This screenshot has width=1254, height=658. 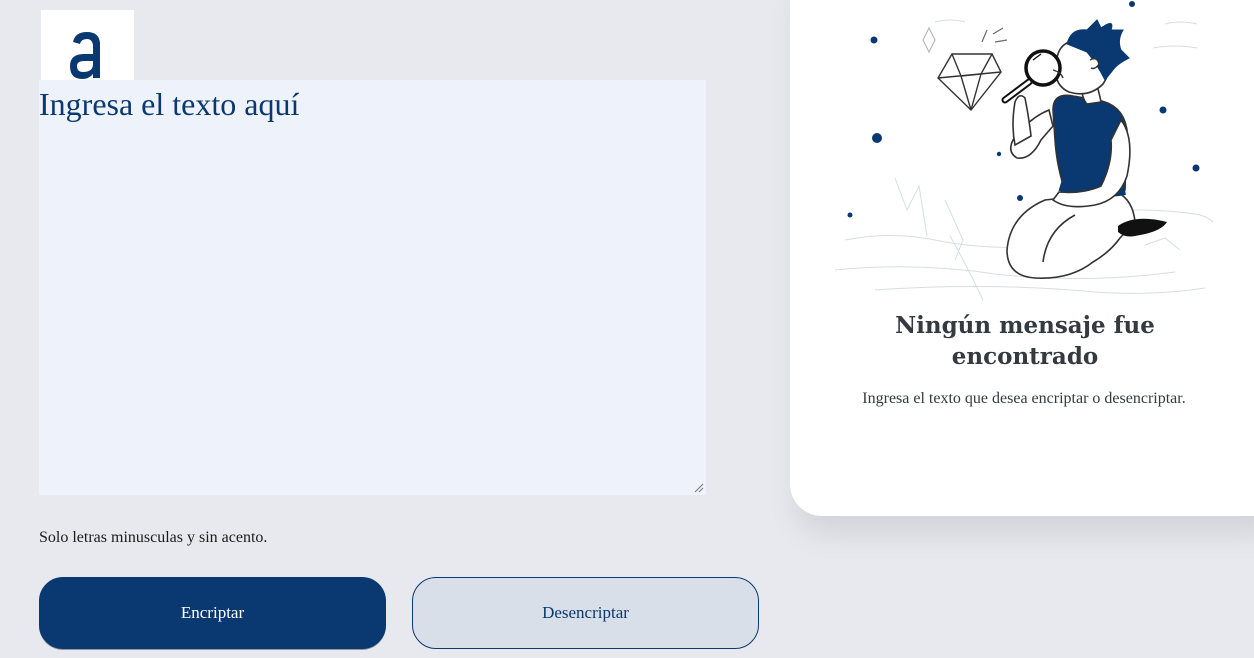 I want to click on no-message-title: Ningún mensaje fue encontrado, so click(x=1025, y=341).